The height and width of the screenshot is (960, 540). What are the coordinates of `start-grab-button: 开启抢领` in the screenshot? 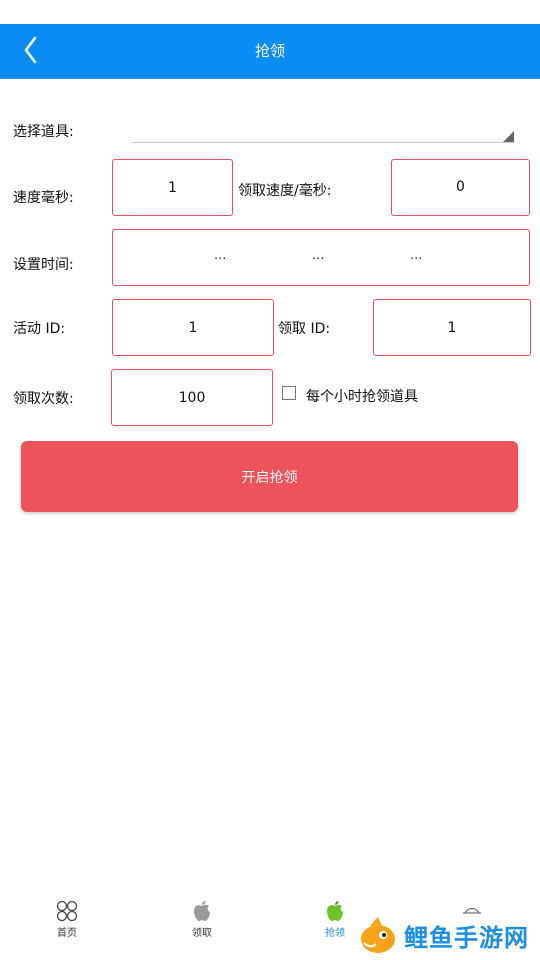 It's located at (269, 476).